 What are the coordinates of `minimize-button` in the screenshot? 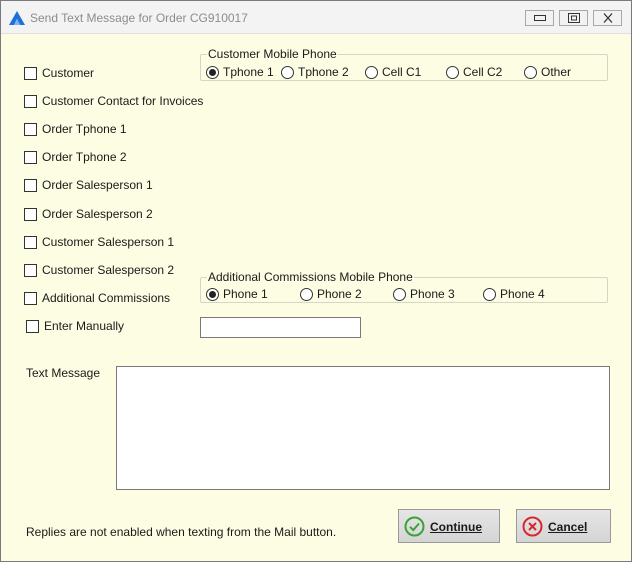 It's located at (539, 18).